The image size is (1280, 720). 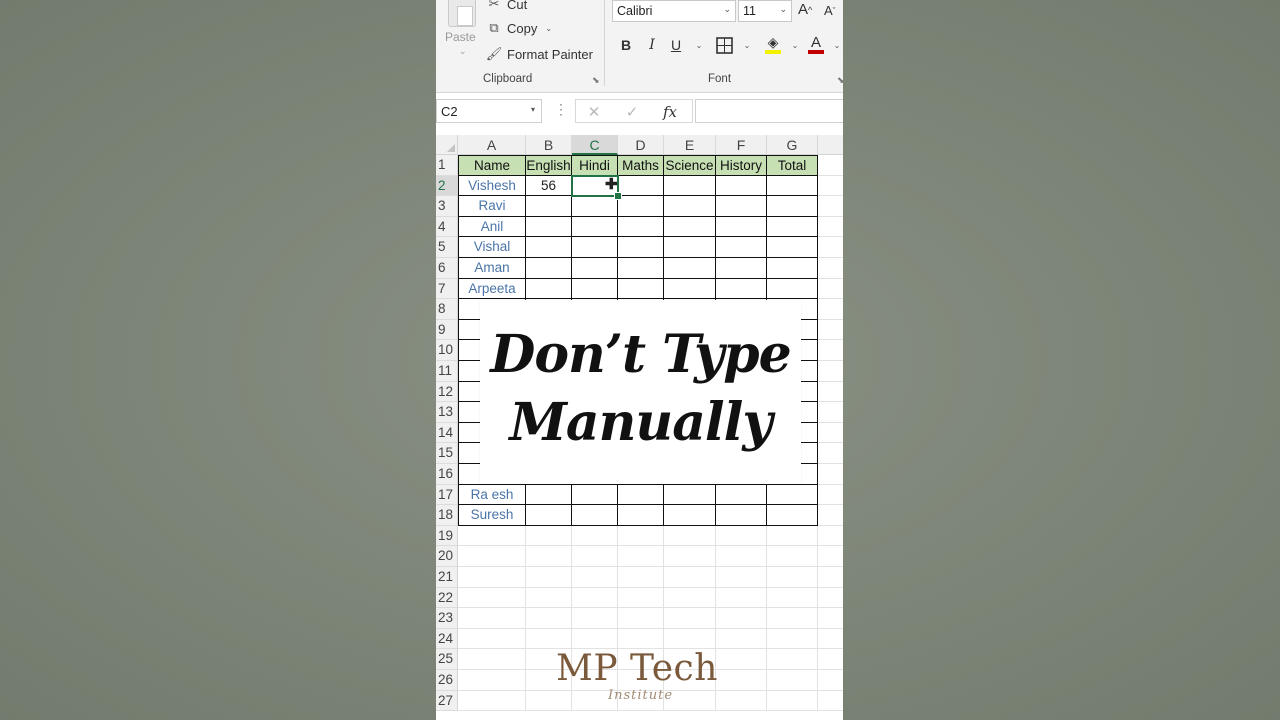 I want to click on cell-b3, so click(x=549, y=206).